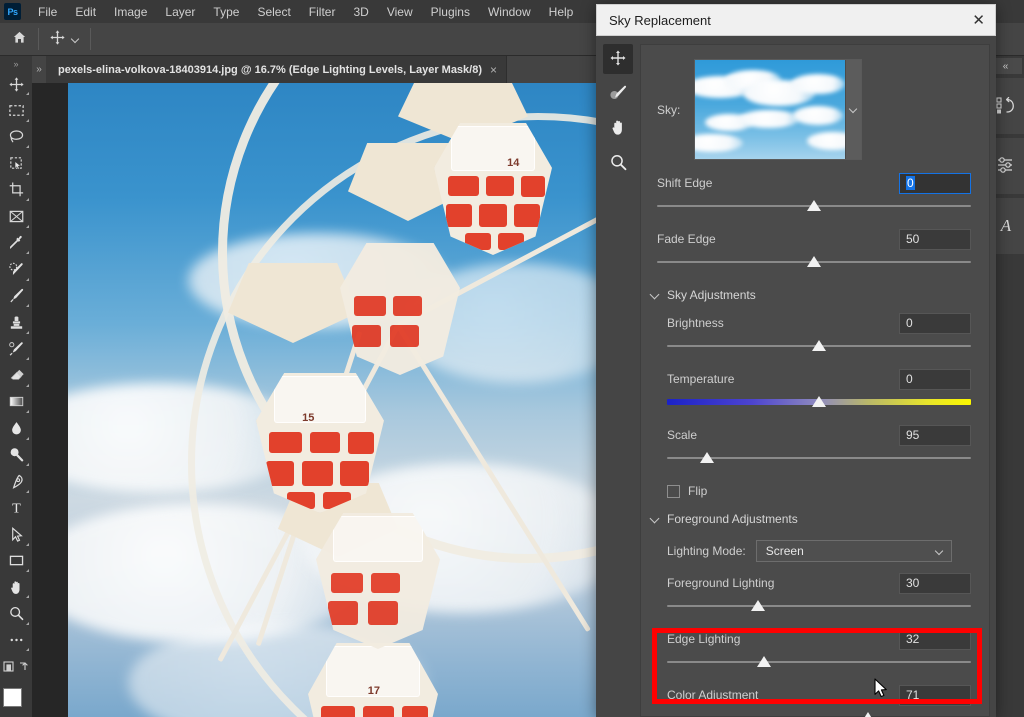  I want to click on gradient-tool, so click(16, 402).